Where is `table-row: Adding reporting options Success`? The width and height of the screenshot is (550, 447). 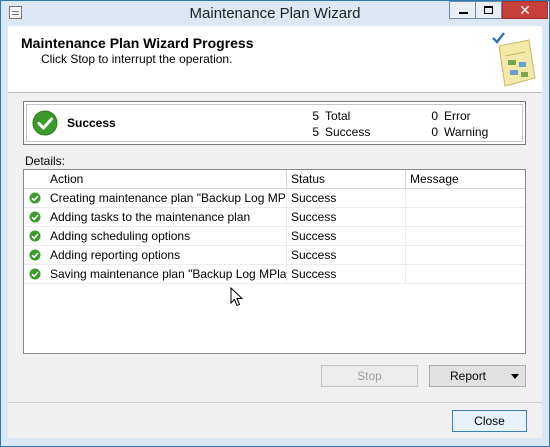
table-row: Adding reporting options Success is located at coordinates (274, 255).